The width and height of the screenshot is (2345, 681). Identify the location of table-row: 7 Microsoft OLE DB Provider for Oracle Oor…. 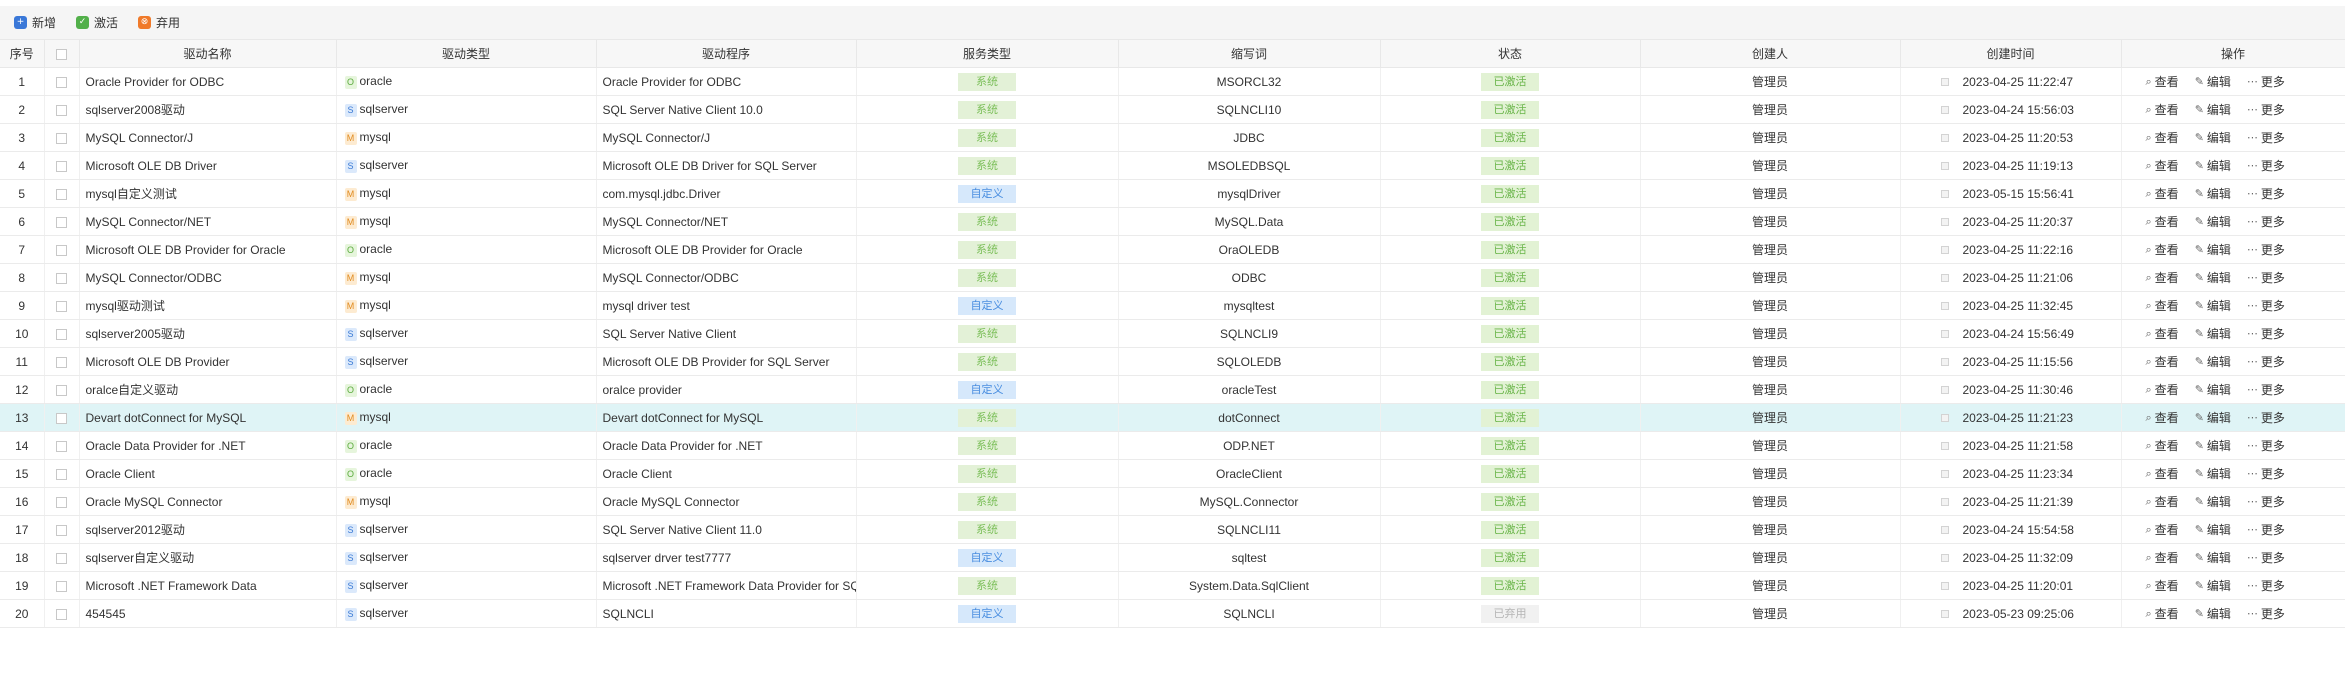
(1172, 249).